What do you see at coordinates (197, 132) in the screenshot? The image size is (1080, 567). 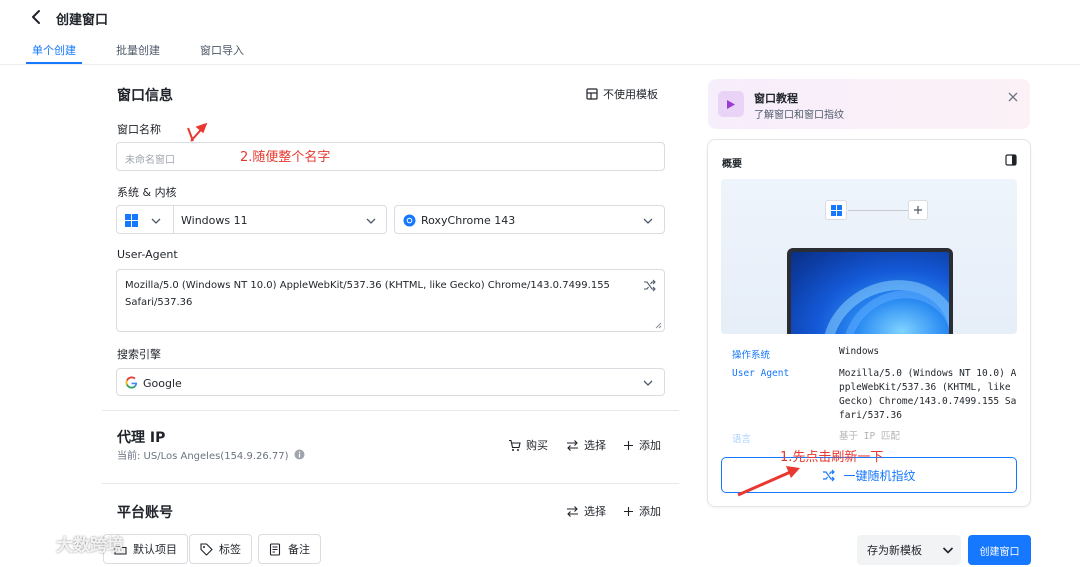 I see `annotation-arrow-step2` at bounding box center [197, 132].